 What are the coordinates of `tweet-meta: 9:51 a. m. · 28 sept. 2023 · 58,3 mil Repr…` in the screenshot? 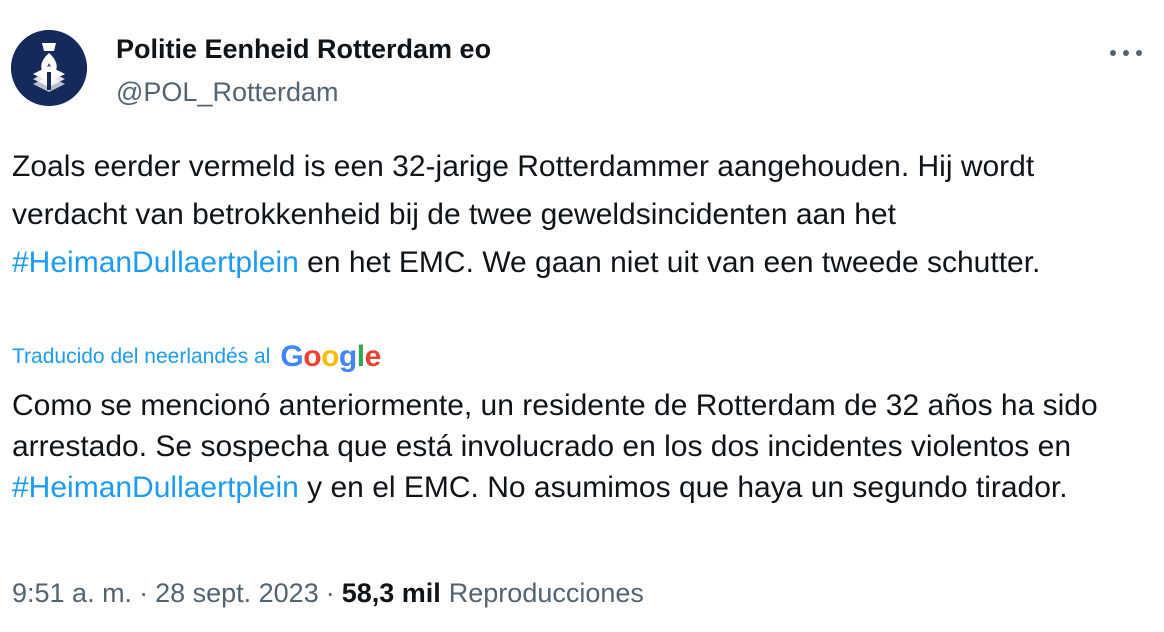 It's located at (328, 593).